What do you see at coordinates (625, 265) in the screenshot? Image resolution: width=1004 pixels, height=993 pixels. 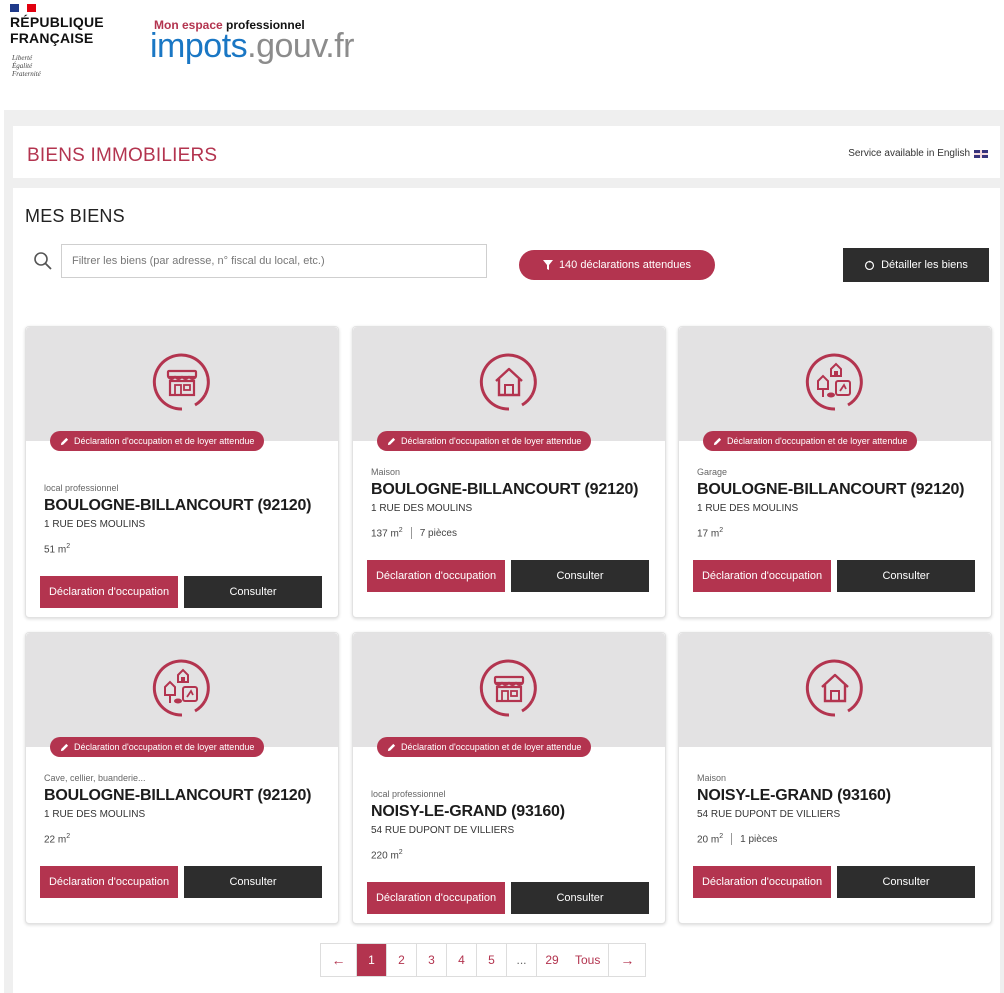 I see `filter-label: 140 déclarations attendues` at bounding box center [625, 265].